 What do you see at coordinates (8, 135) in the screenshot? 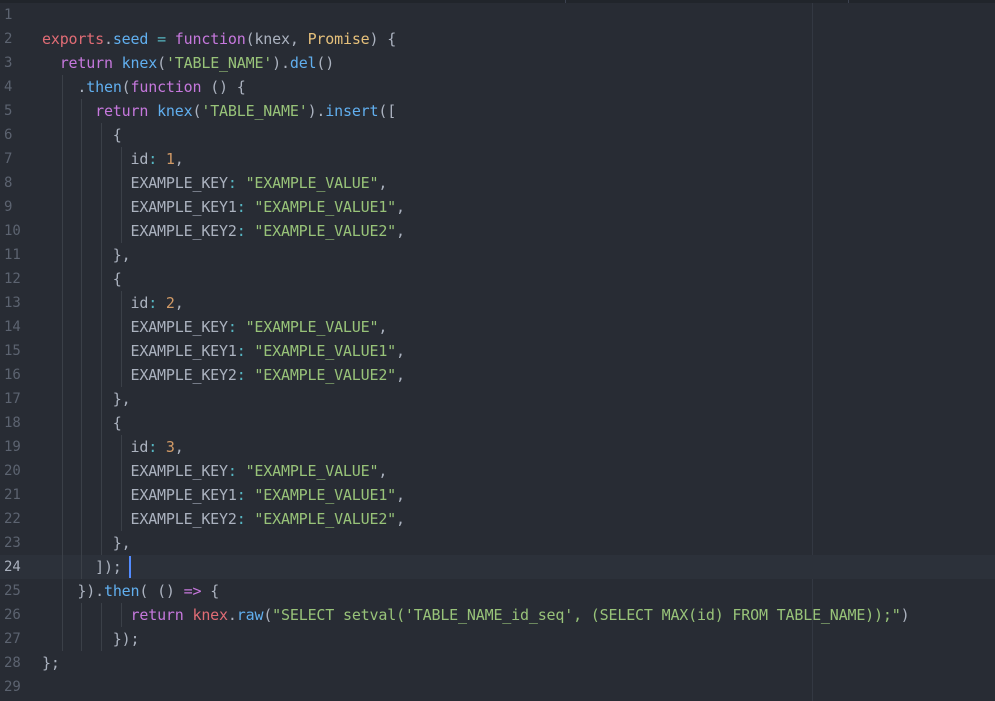
I see `line-number: 6` at bounding box center [8, 135].